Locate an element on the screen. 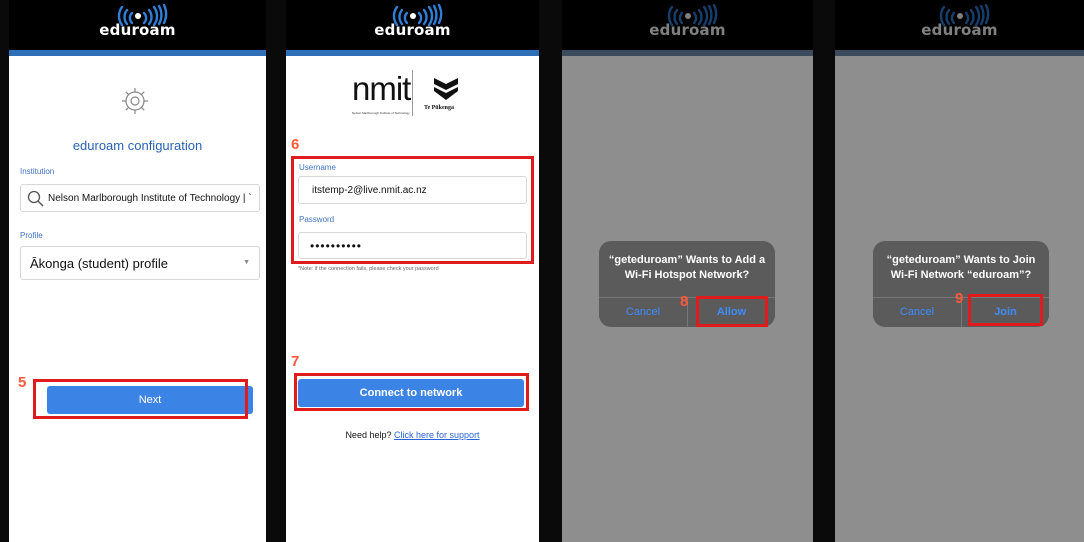 The image size is (1084, 542). search-icon is located at coordinates (35, 198).